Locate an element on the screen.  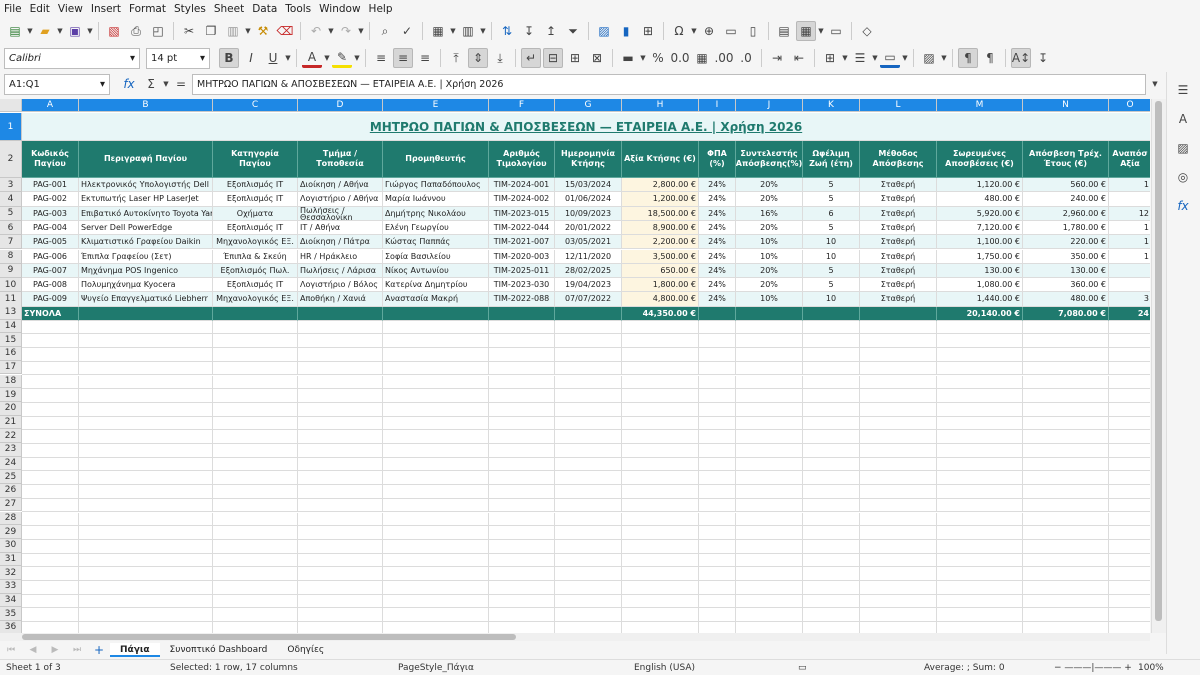
spelling-icon: ✓ is located at coordinates (407, 31).